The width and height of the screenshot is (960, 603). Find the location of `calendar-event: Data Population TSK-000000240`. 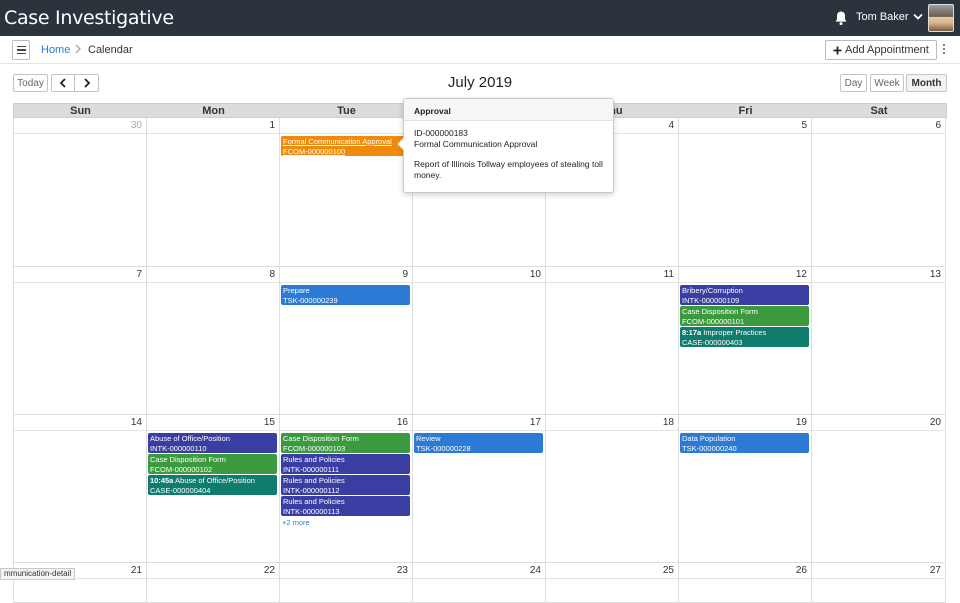

calendar-event: Data Population TSK-000000240 is located at coordinates (744, 443).